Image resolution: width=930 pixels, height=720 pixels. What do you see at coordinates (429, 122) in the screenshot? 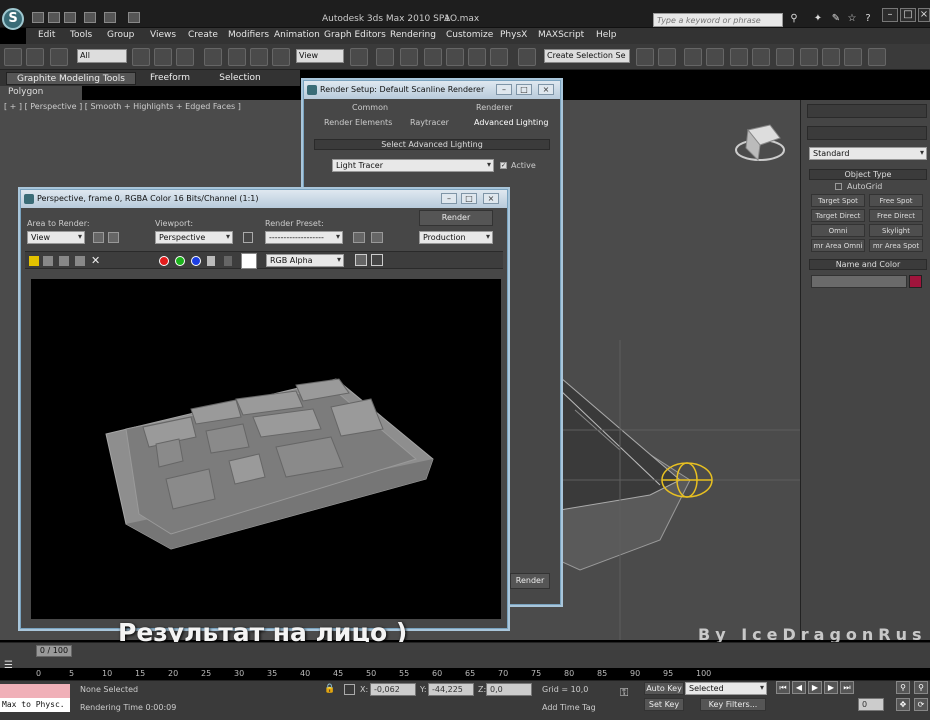
I see `tab-raytracer: Raytracer` at bounding box center [429, 122].